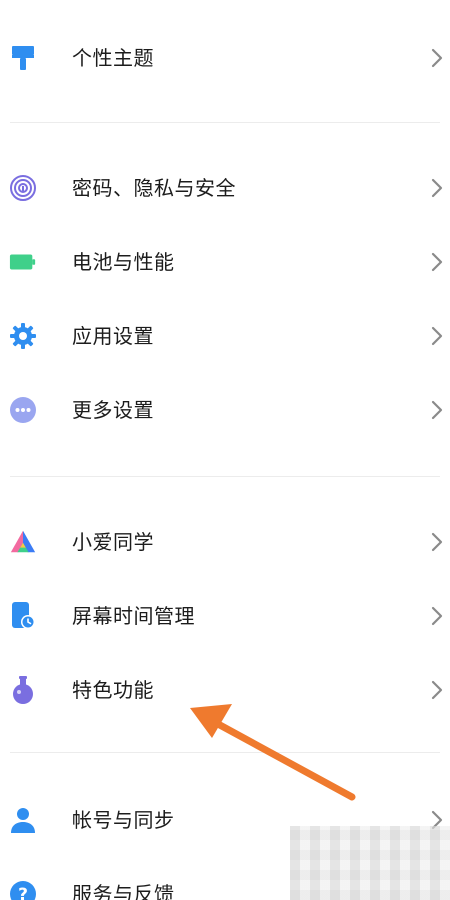  I want to click on settings-item-label: 电池与性能, so click(123, 262).